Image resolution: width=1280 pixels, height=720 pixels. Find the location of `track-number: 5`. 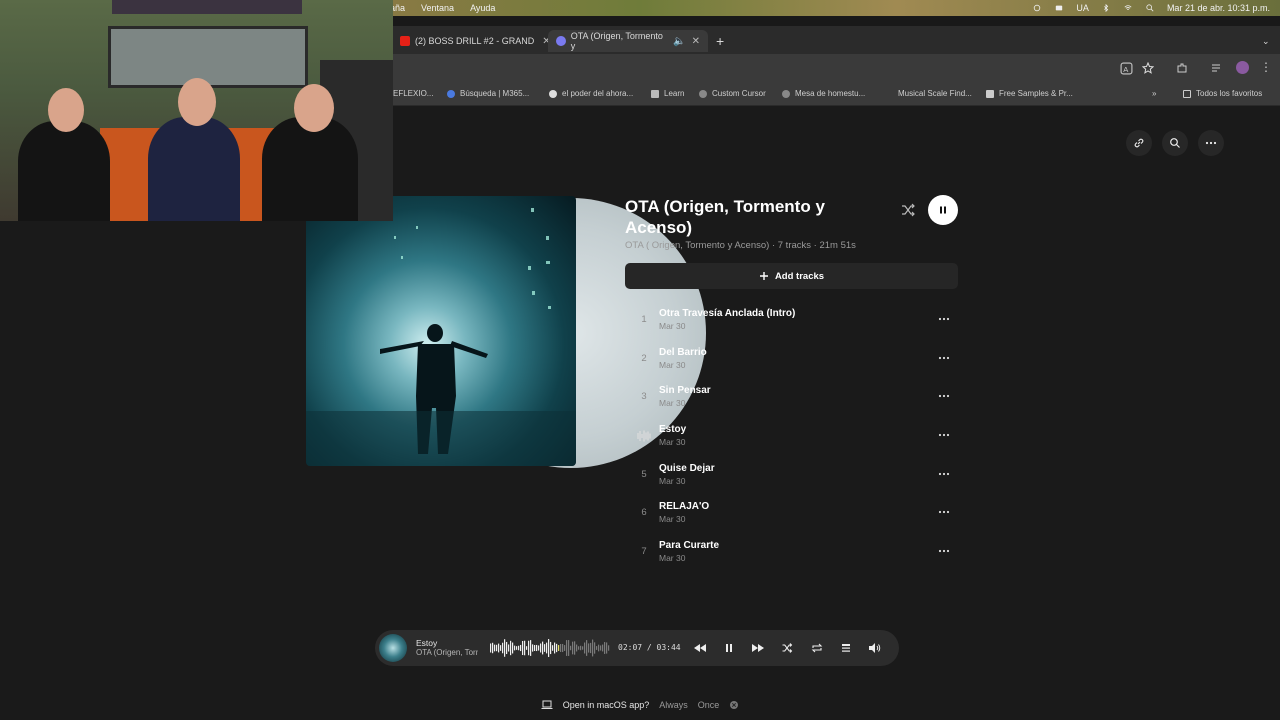

track-number: 5 is located at coordinates (644, 474).